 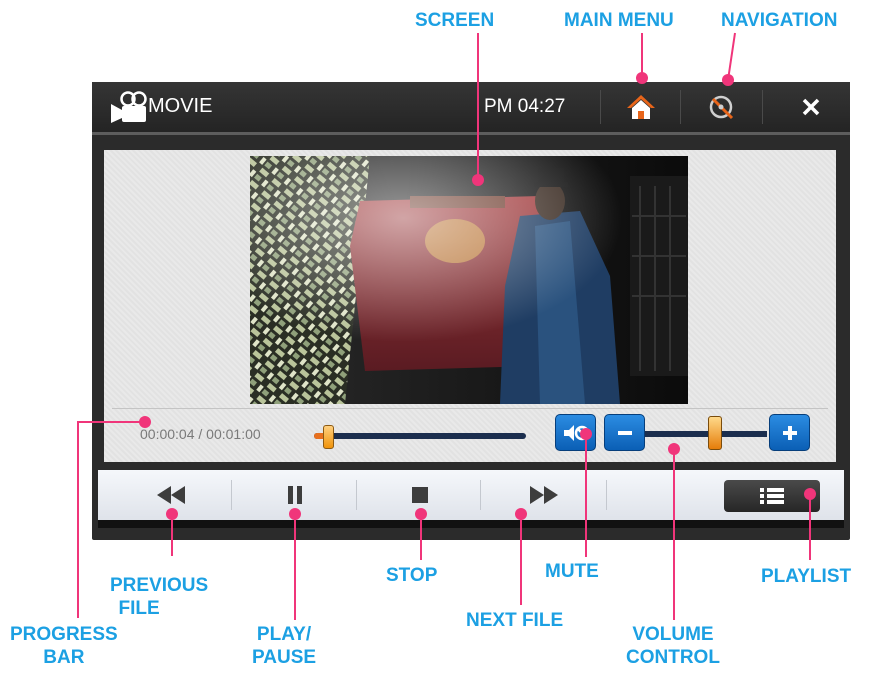 What do you see at coordinates (715, 433) in the screenshot?
I see `volume-handle` at bounding box center [715, 433].